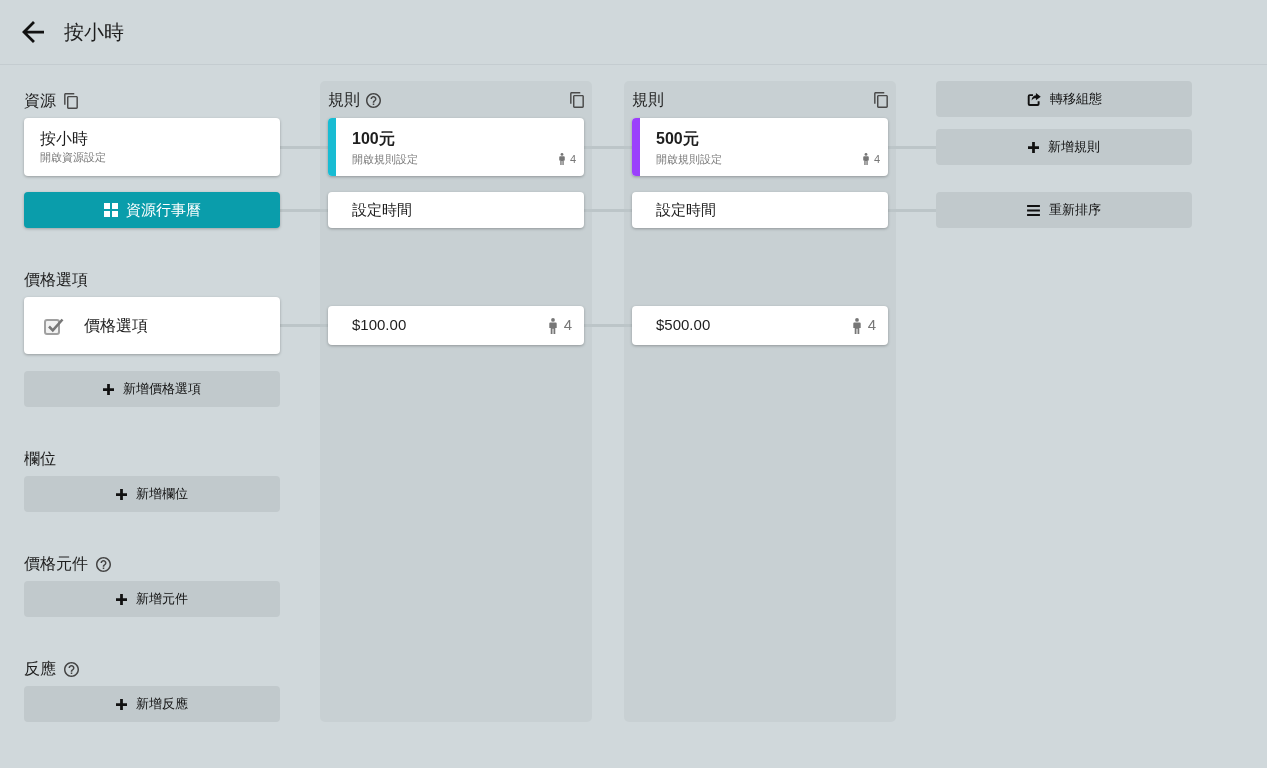 This screenshot has width=1267, height=768. What do you see at coordinates (64, 139) in the screenshot?
I see `resource-title: 按小時` at bounding box center [64, 139].